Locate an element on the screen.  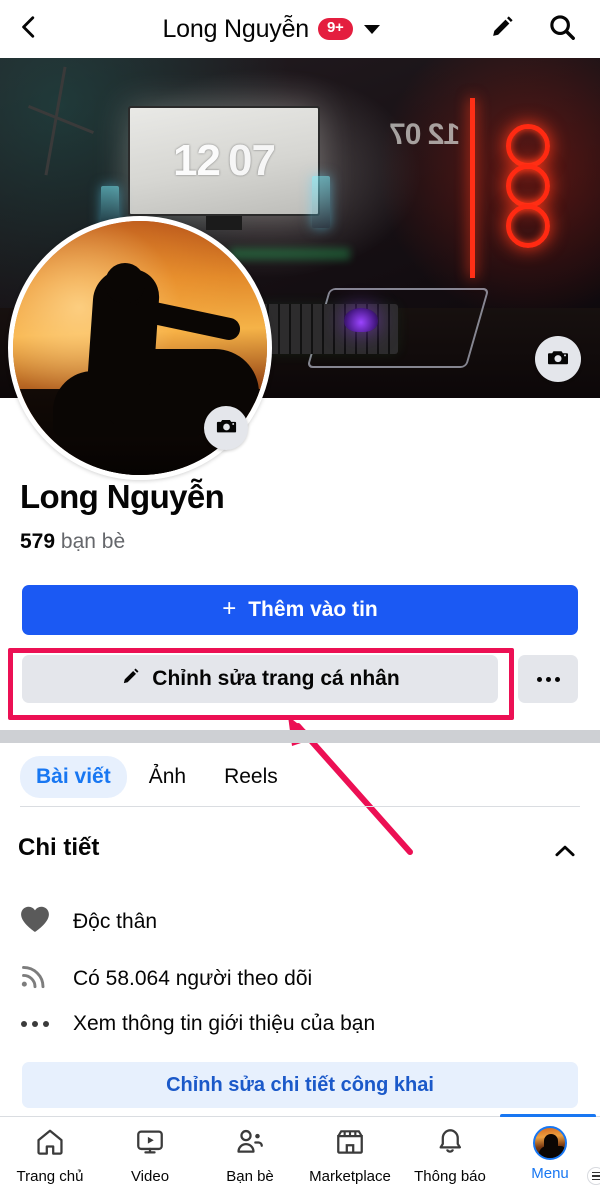
detail-row-see-about: Xem thông tin giới thiệu của bạn is located at coordinates (196, 1024).